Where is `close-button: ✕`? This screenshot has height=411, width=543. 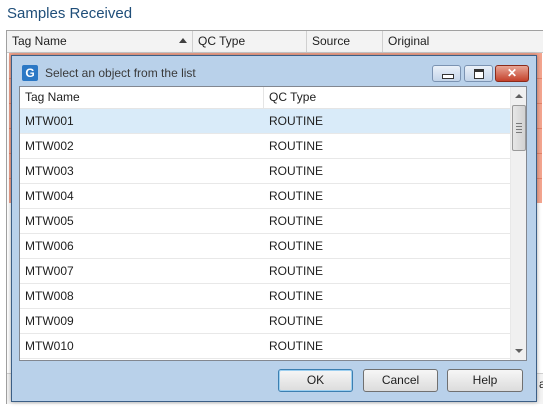 close-button: ✕ is located at coordinates (512, 73).